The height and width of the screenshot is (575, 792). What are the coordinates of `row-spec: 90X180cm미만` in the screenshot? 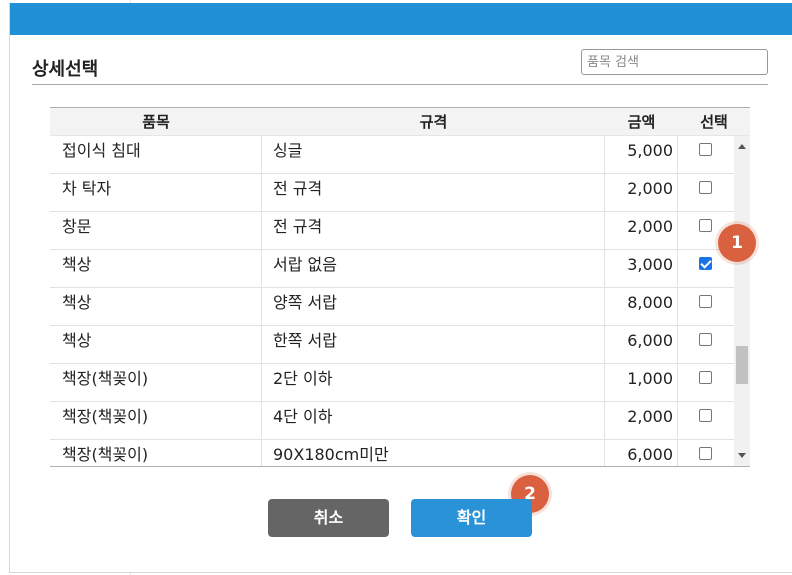 It's located at (331, 454).